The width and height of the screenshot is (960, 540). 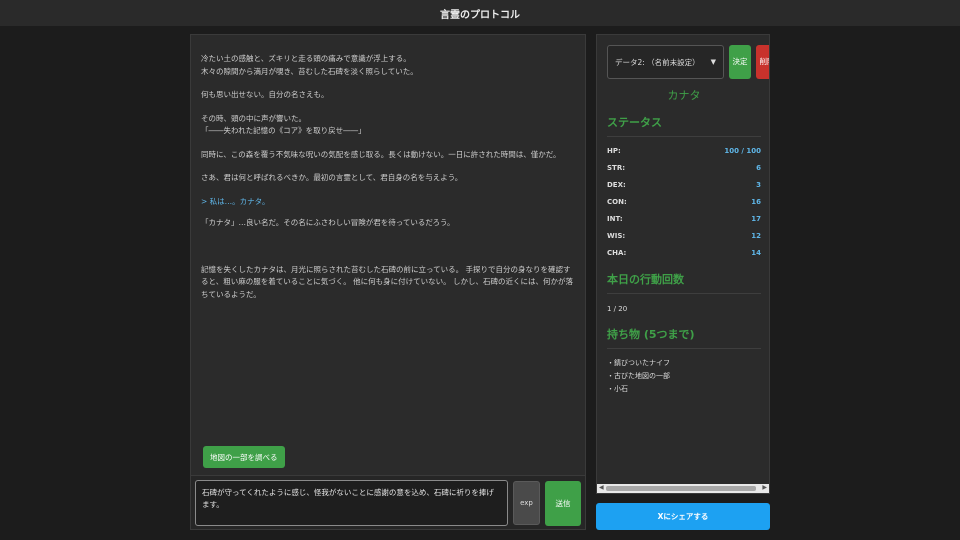 I want to click on stat-value: 14, so click(x=756, y=253).